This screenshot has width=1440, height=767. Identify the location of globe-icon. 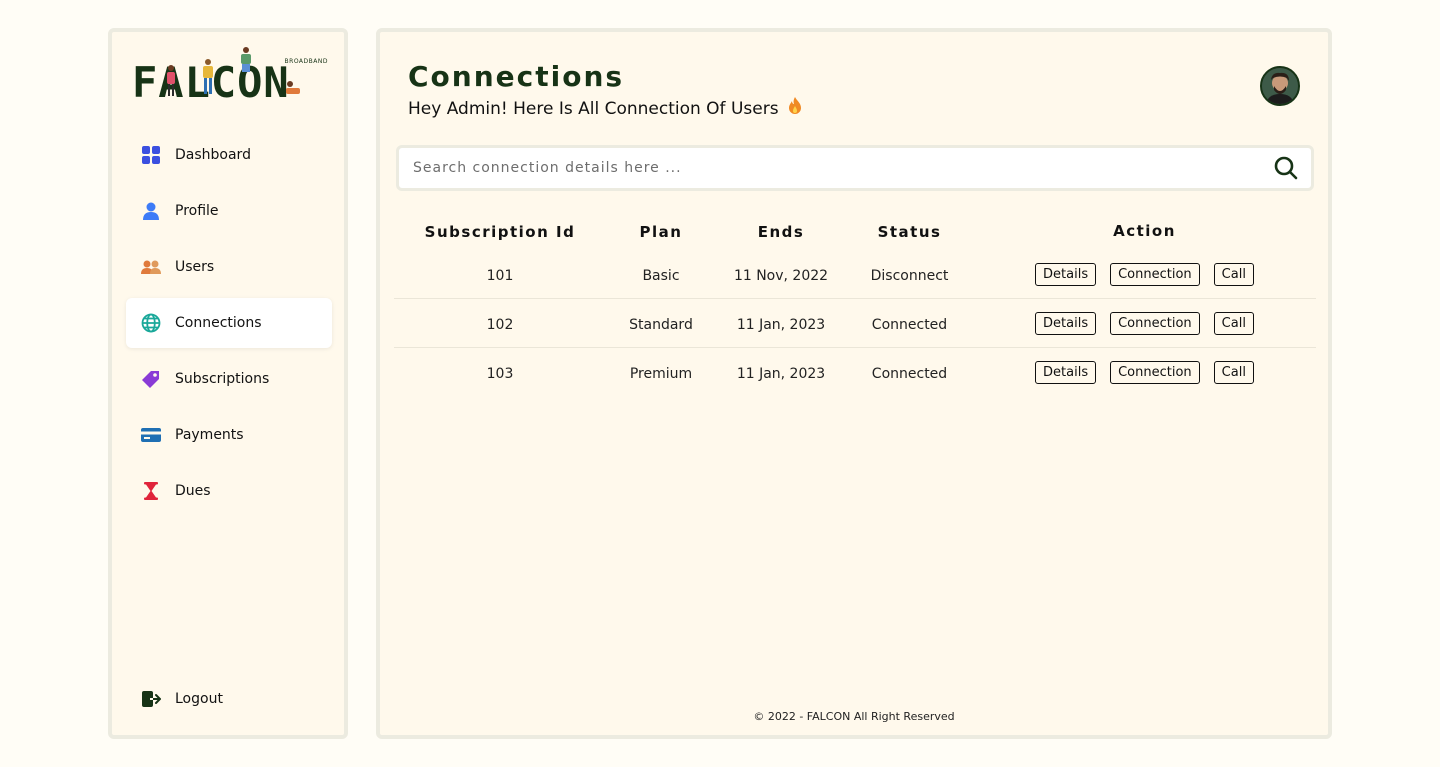
(151, 323).